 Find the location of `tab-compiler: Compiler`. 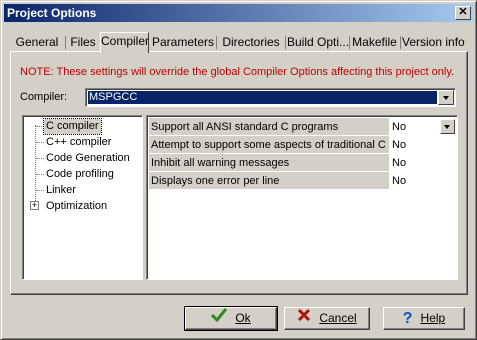

tab-compiler: Compiler is located at coordinates (124, 42).